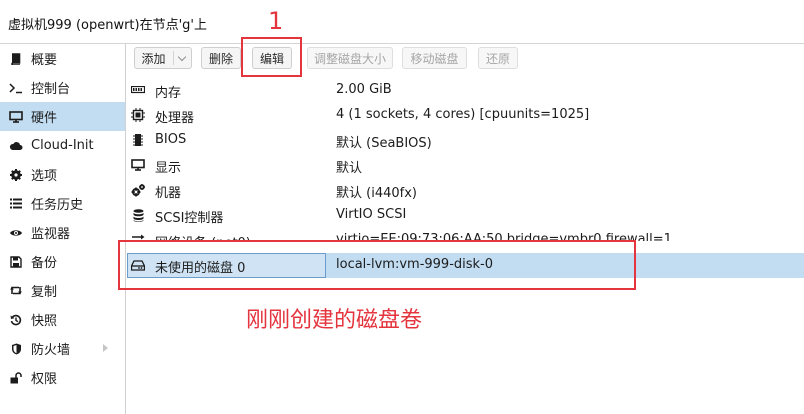  I want to click on hardware-key: 机器, so click(168, 193).